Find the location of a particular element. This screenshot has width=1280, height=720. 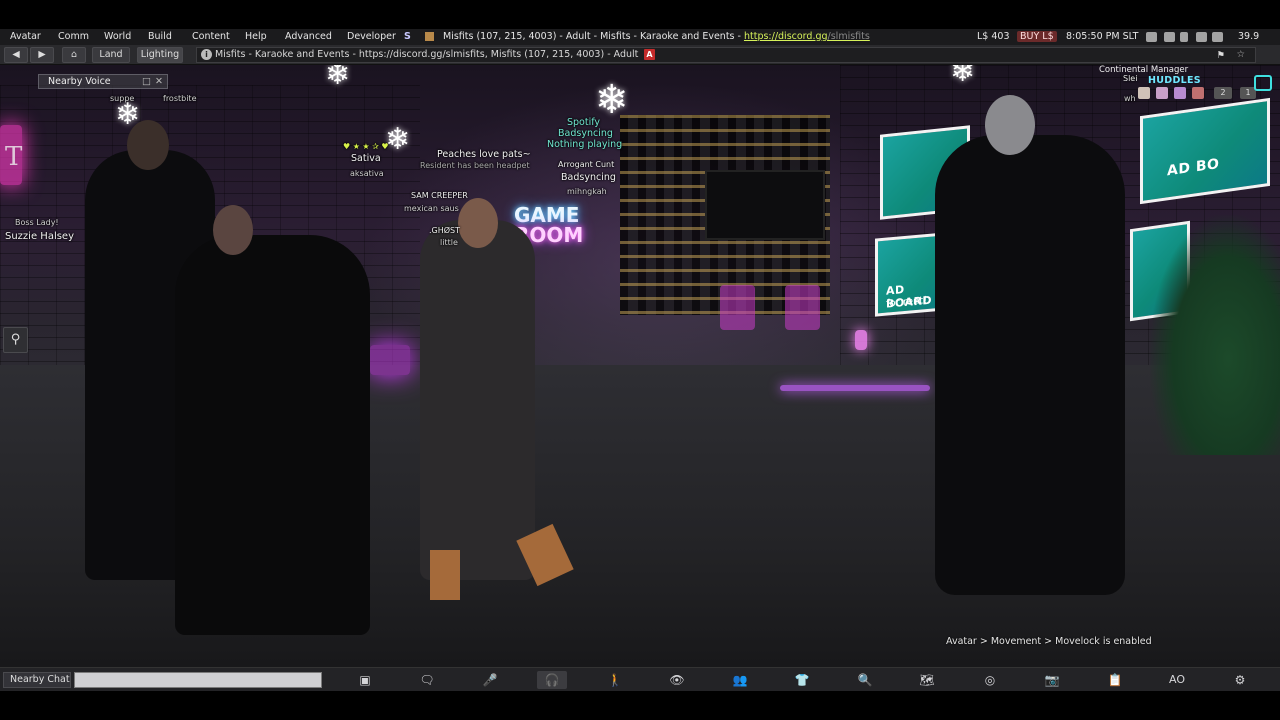

appearance-shirt-icon: 👕 is located at coordinates (802, 680).